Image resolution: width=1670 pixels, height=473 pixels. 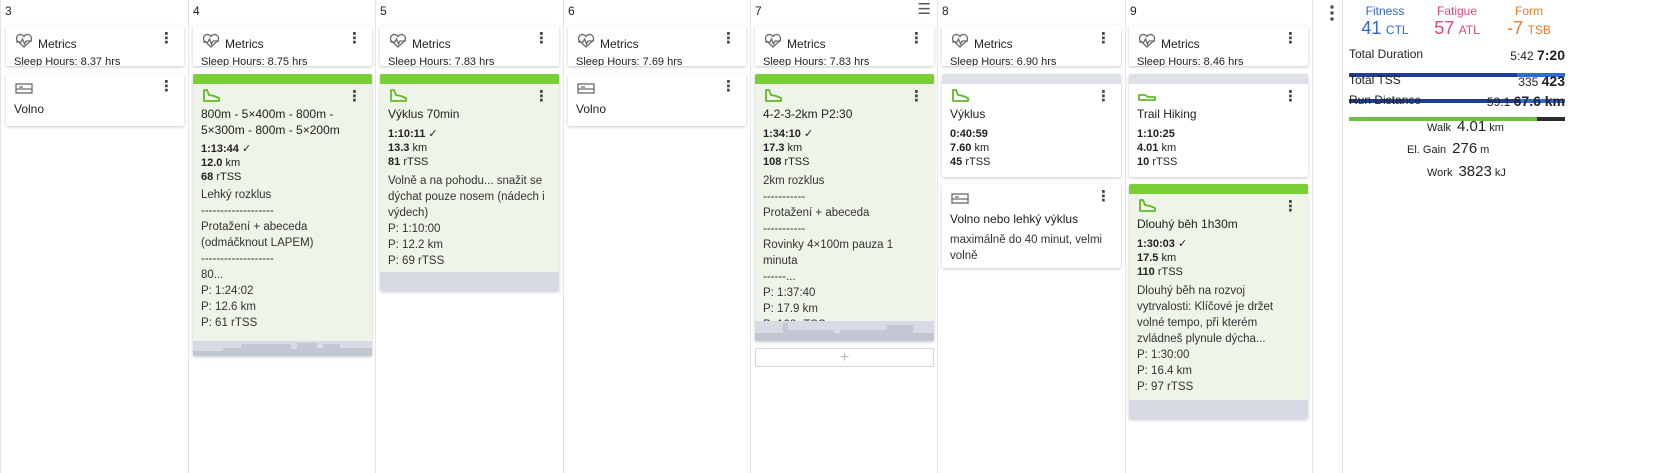 I want to click on sleep-hours: Sleep Hours: 8.37 hrs, so click(x=67, y=61).